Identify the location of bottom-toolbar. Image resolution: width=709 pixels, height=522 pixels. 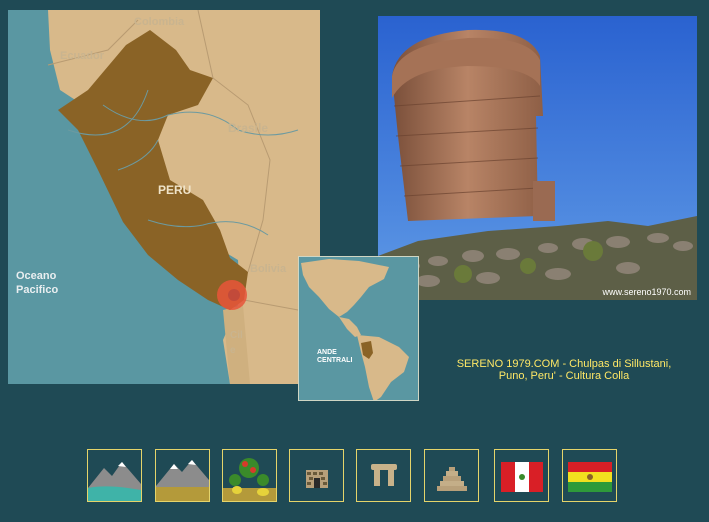
(354, 477).